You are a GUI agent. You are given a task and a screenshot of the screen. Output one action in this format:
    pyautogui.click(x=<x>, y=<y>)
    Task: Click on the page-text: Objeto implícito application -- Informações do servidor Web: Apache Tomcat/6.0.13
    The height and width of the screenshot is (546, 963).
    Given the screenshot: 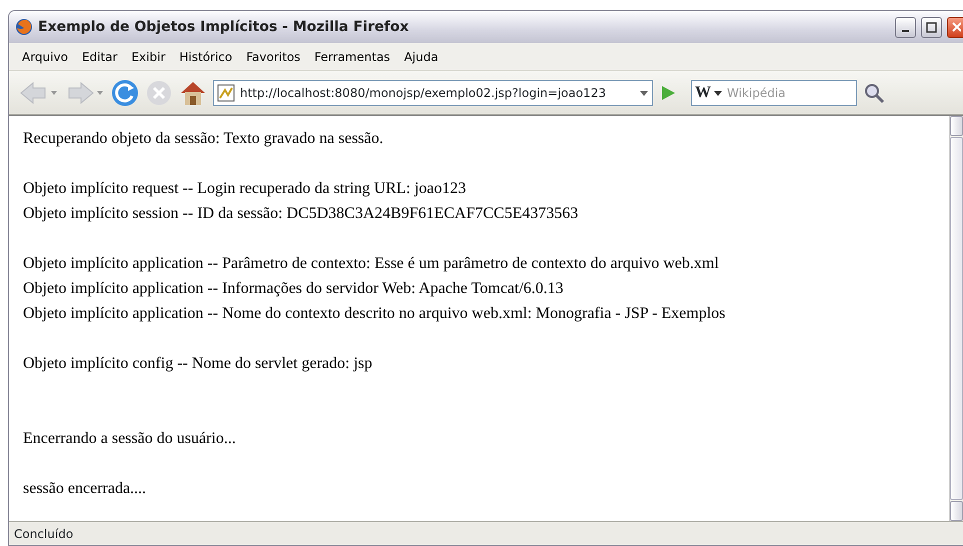 What is the action you would take?
    pyautogui.click(x=293, y=289)
    